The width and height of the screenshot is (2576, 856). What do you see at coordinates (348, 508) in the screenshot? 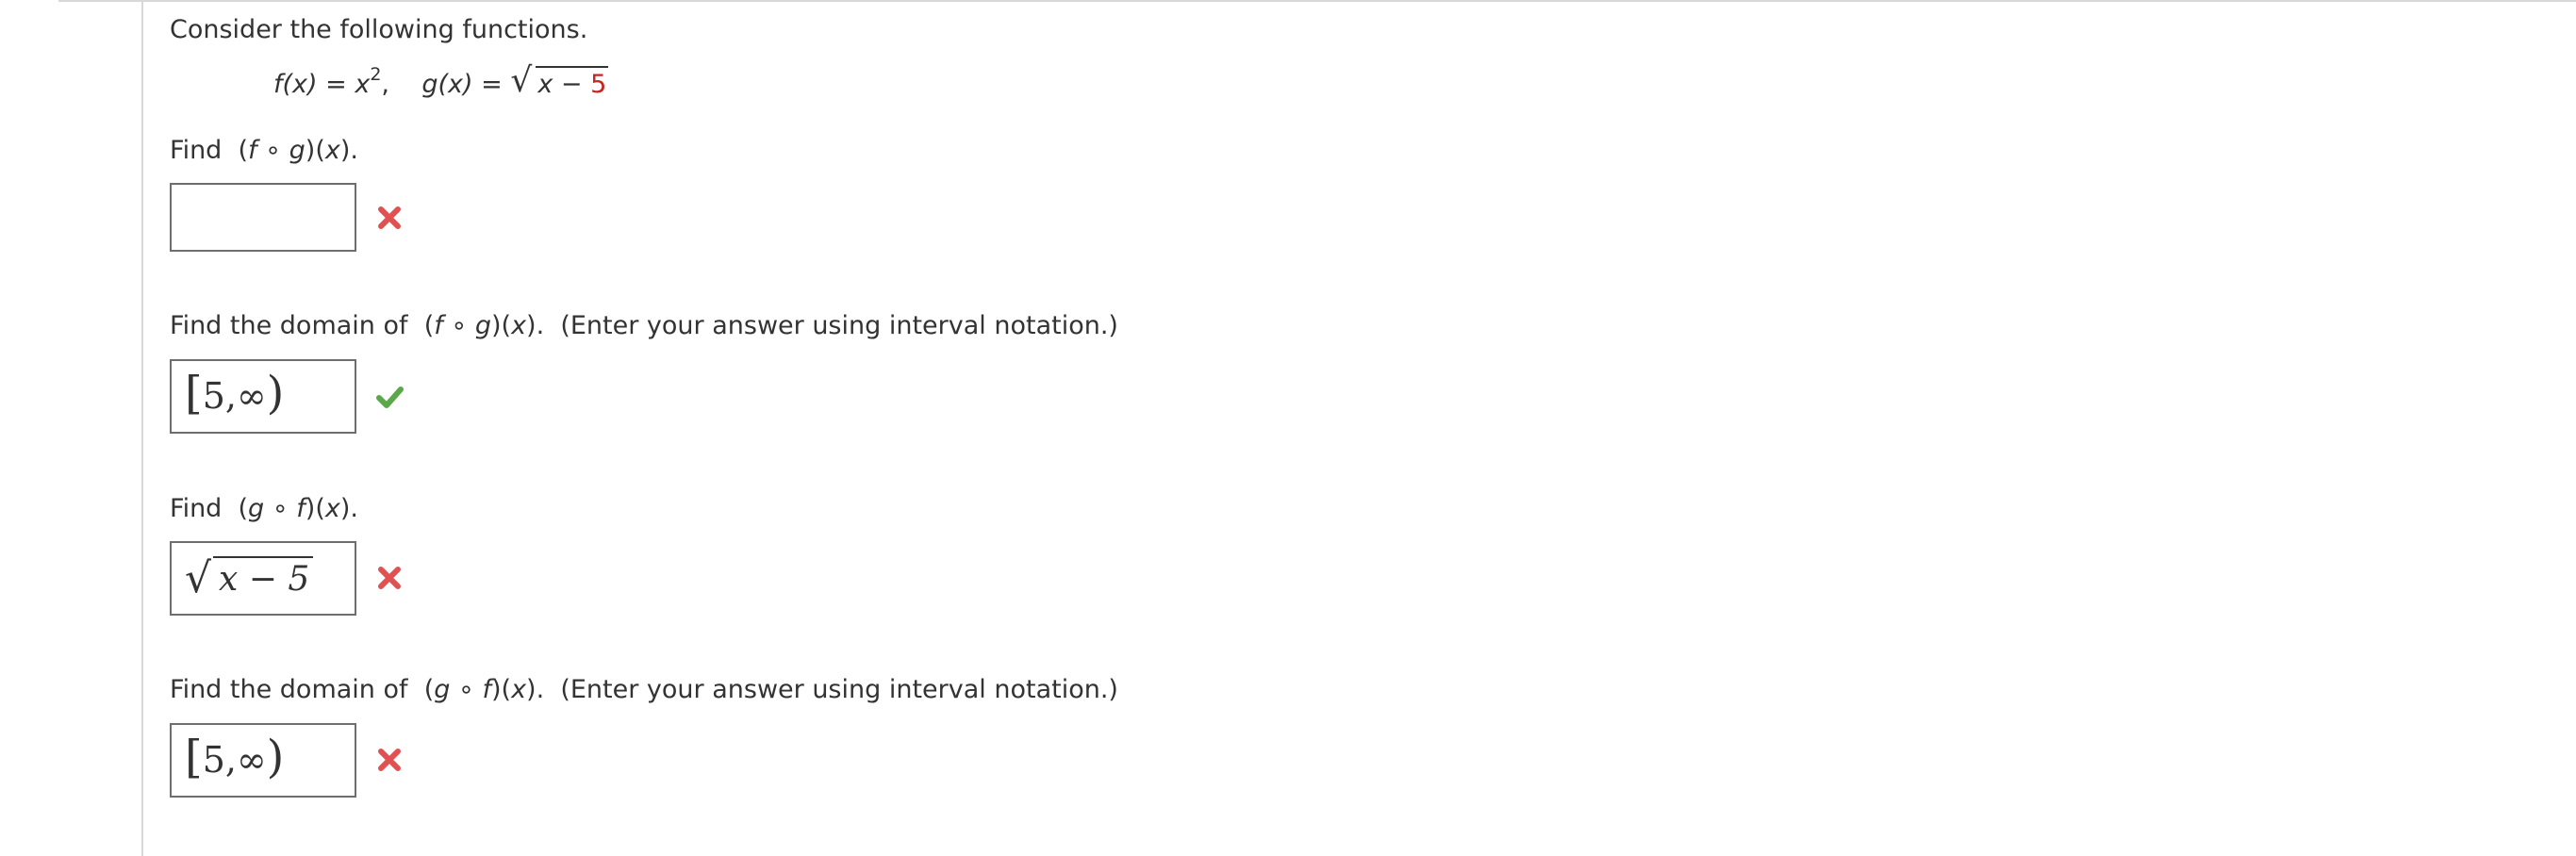
I see `q3-end: ).` at bounding box center [348, 508].